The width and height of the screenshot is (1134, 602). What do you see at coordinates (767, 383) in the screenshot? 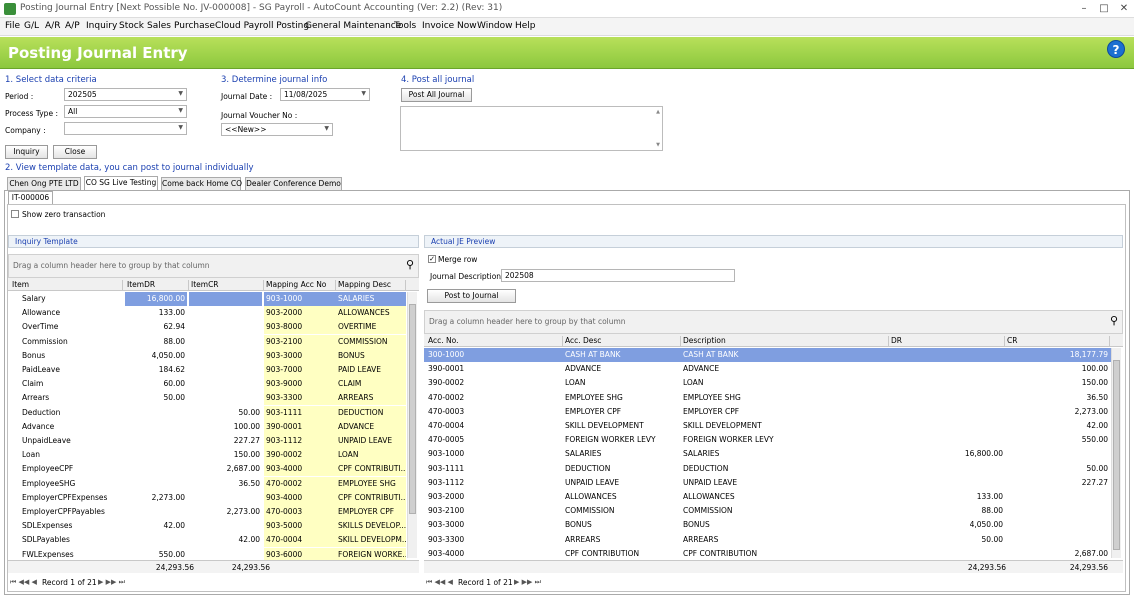
I see `table-row: 390-0002 LOAN LOAN 150.00` at bounding box center [767, 383].